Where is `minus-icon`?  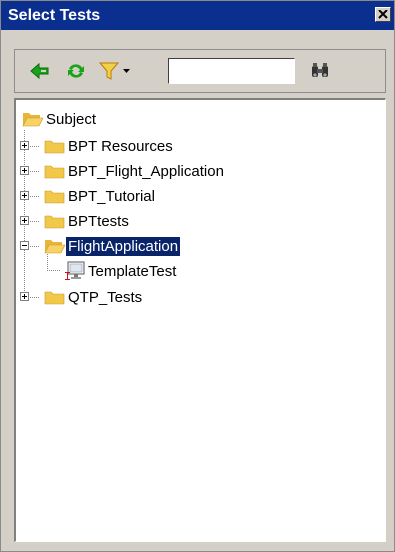
minus-icon is located at coordinates (24, 245).